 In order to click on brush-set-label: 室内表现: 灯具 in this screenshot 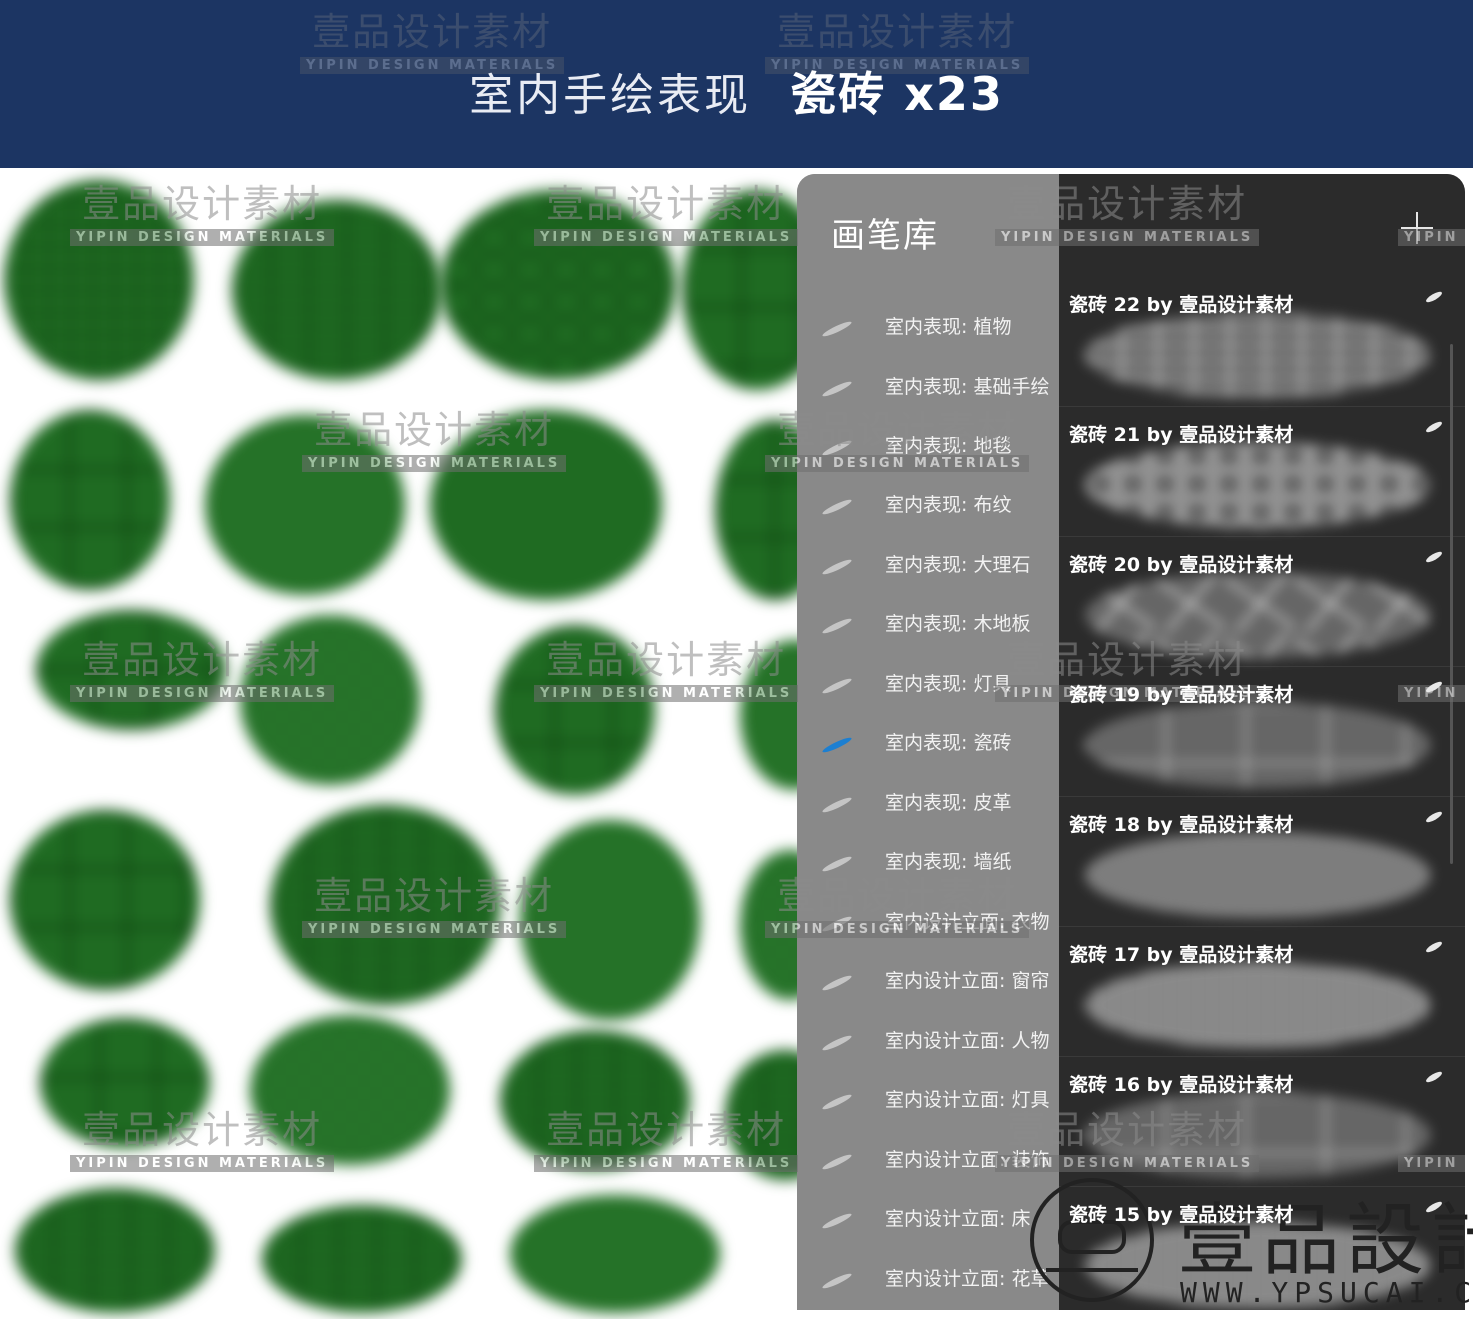, I will do `click(948, 684)`.